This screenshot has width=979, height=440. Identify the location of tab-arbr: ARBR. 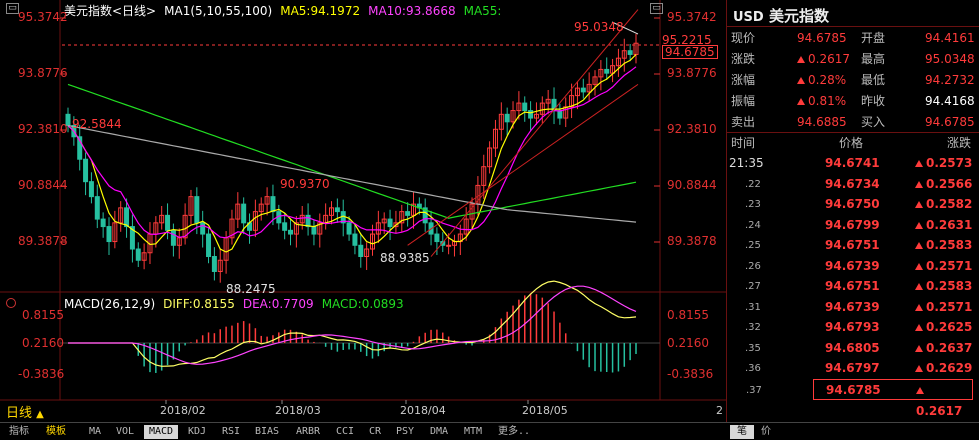
(308, 432).